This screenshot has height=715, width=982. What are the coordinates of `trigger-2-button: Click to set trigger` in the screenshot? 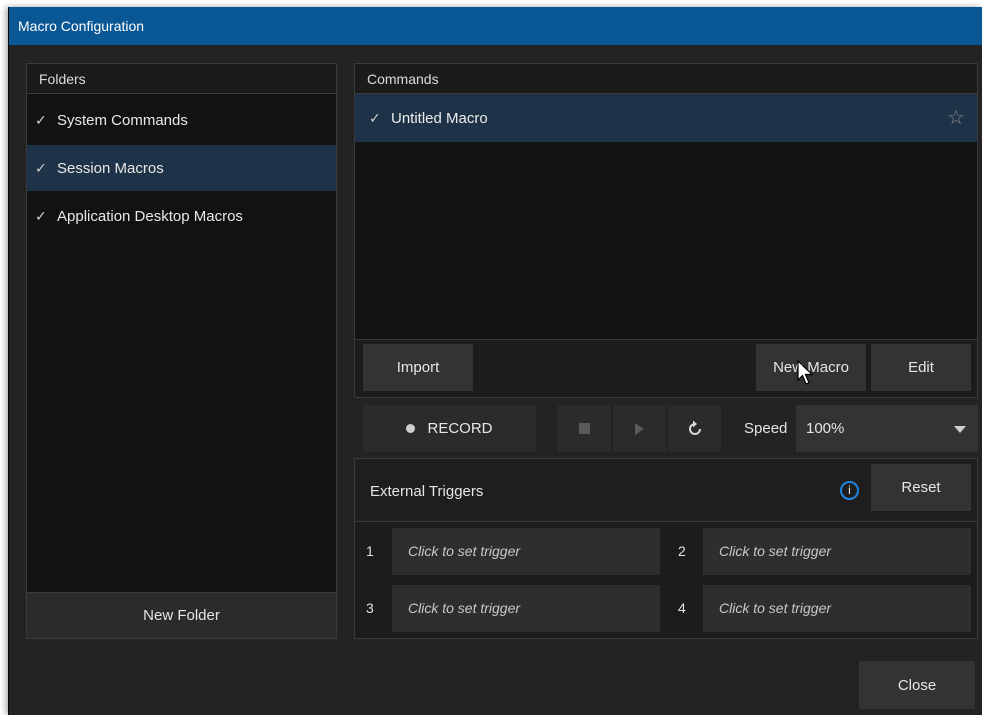 It's located at (837, 551).